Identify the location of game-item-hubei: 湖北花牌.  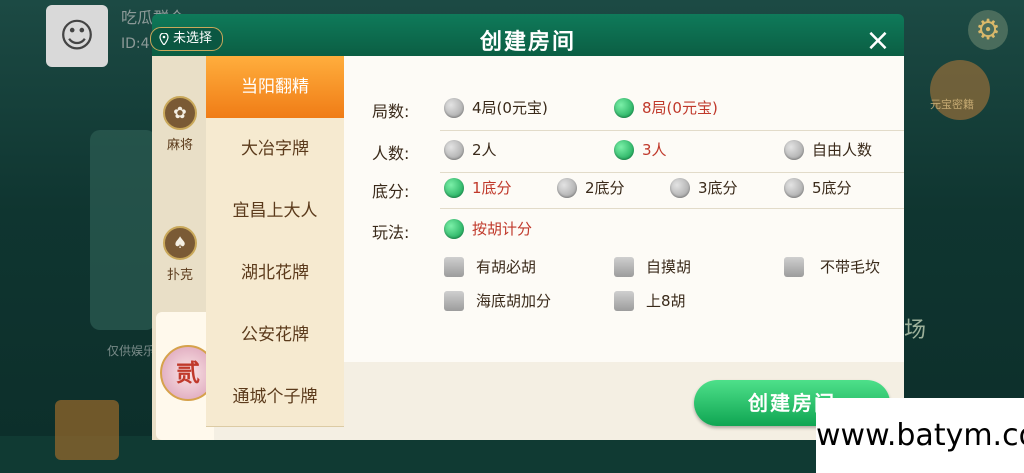
(275, 273).